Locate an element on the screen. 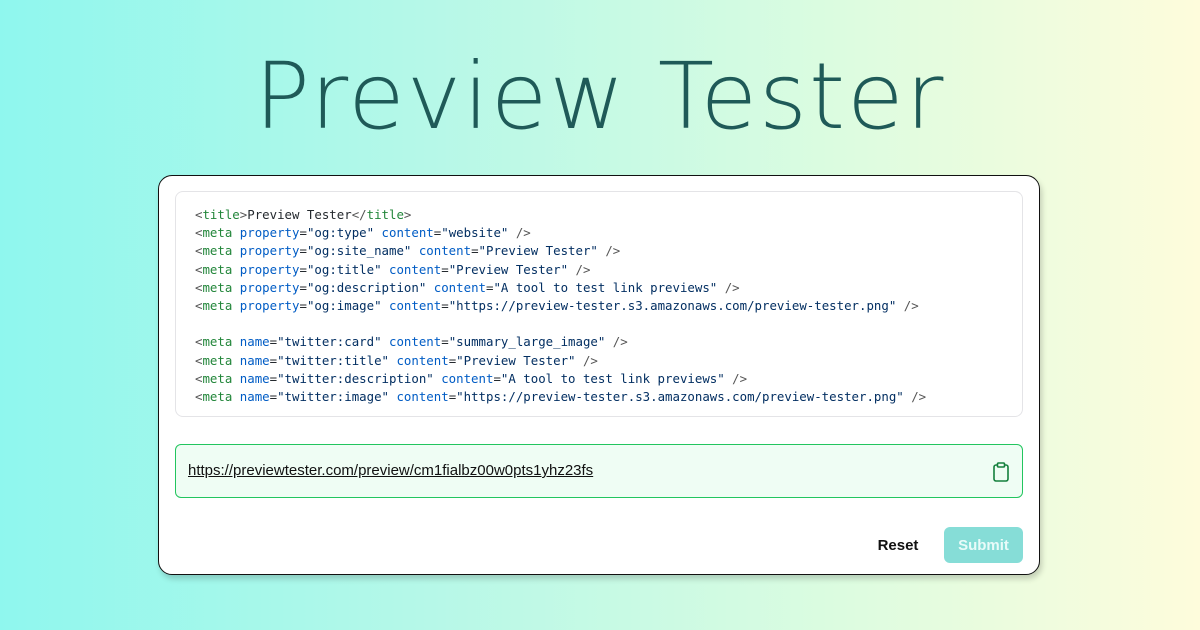 This screenshot has height=630, width=1200. code-token: "twitter:card" is located at coordinates (329, 342).